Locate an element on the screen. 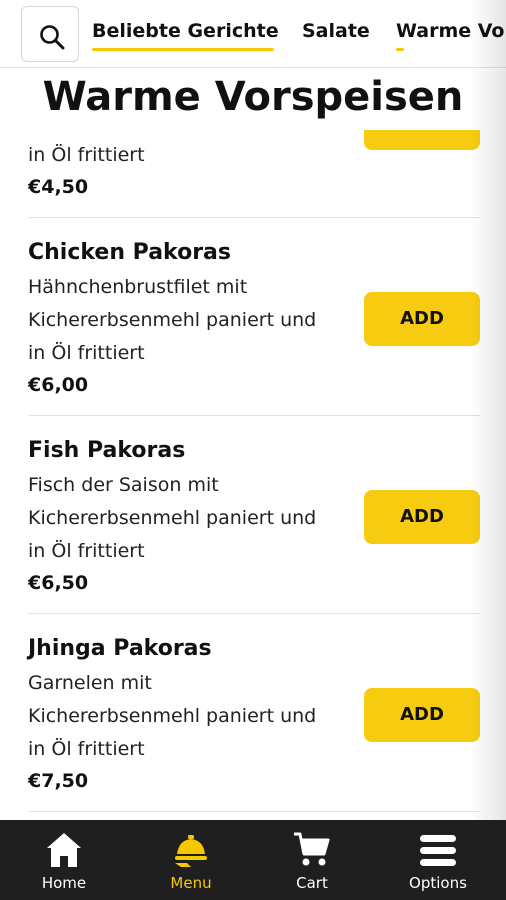 Image resolution: width=506 pixels, height=900 pixels. nav-cart: Cart is located at coordinates (312, 860).